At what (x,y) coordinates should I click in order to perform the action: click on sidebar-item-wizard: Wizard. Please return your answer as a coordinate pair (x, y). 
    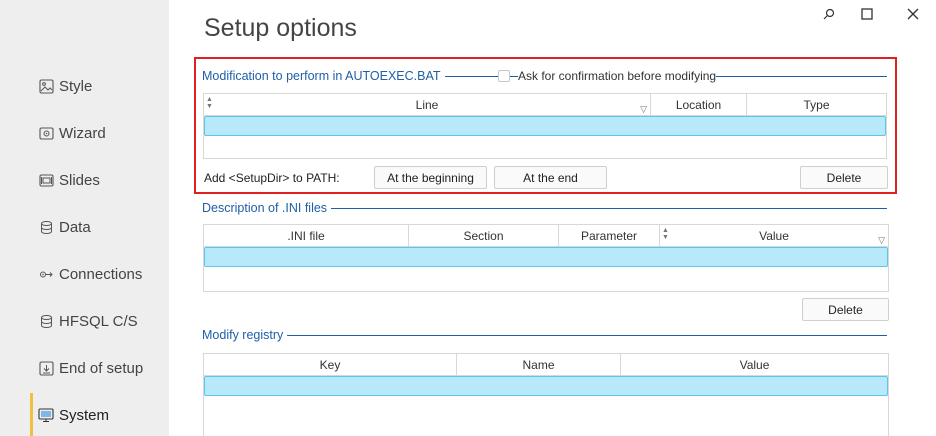
    Looking at the image, I should click on (72, 133).